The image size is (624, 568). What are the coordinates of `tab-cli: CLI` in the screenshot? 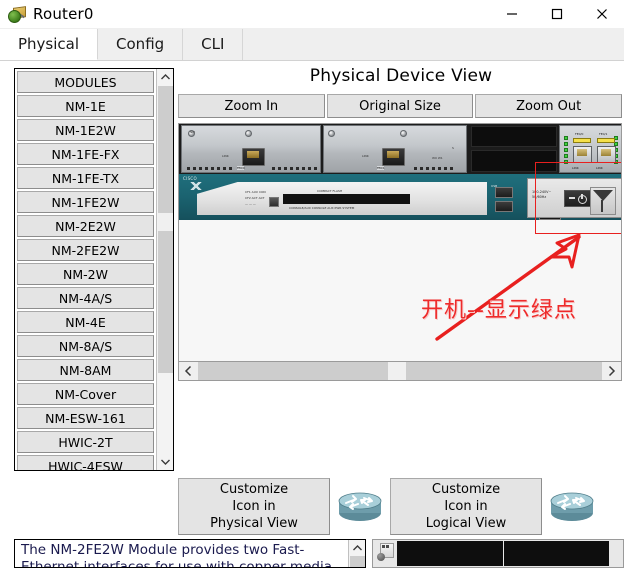 It's located at (213, 44).